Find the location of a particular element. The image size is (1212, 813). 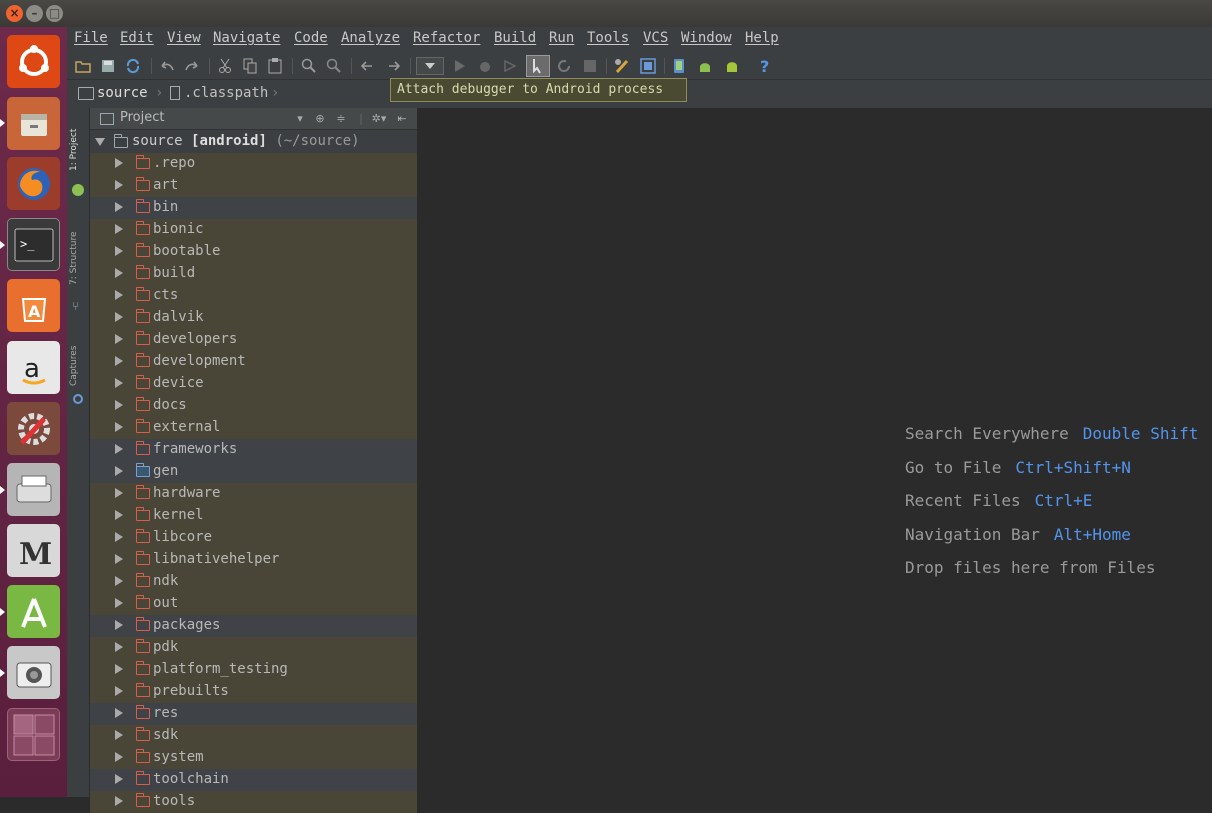

tree-row: device is located at coordinates (253, 384).